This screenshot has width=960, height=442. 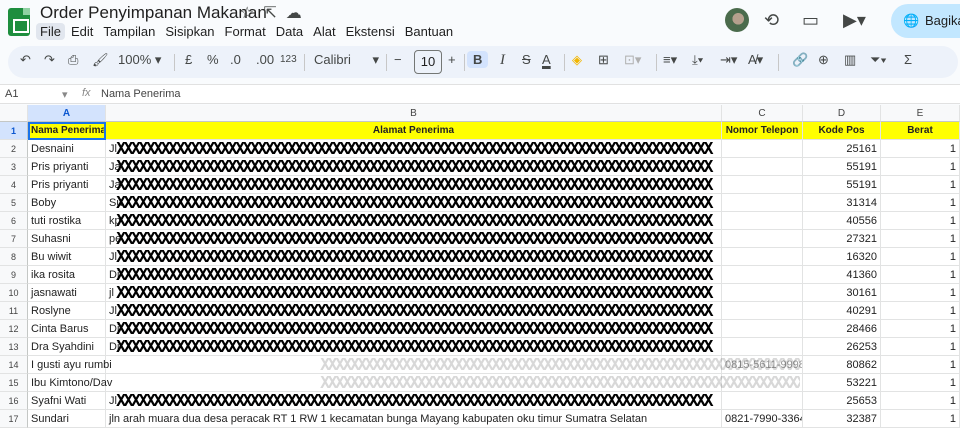 What do you see at coordinates (67, 275) in the screenshot?
I see `col-name-cell: ika rosita` at bounding box center [67, 275].